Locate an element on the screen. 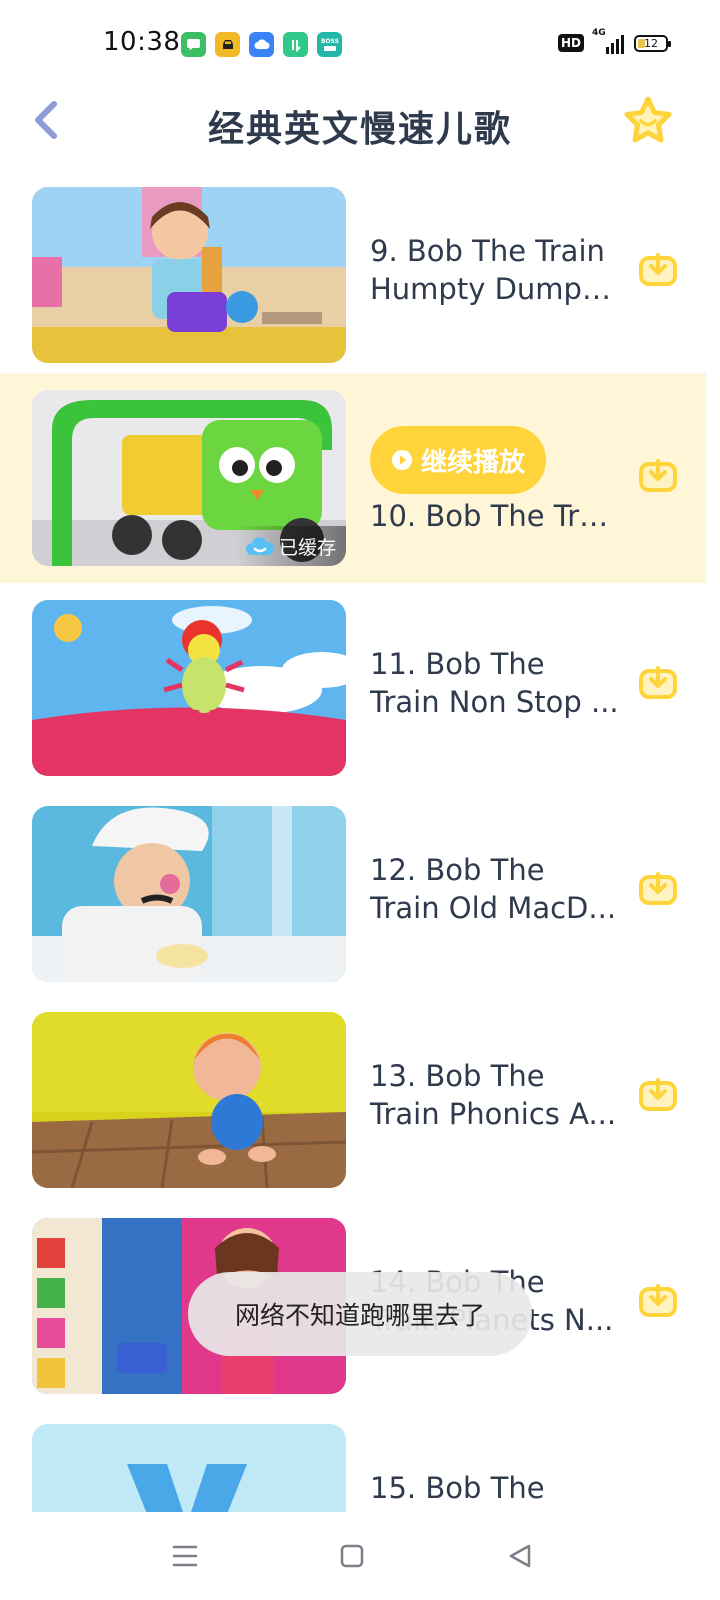 The height and width of the screenshot is (1600, 720). nav-back-button is located at coordinates (520, 1556).